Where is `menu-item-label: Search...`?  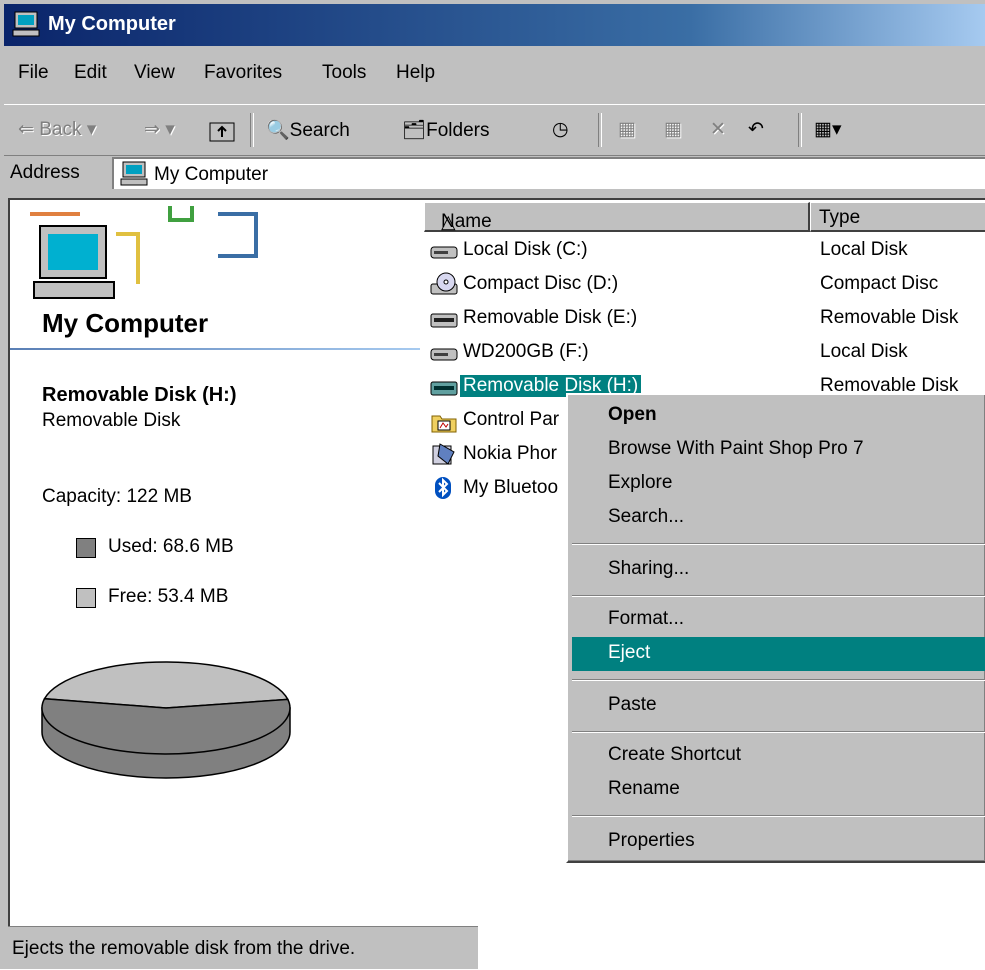
menu-item-label: Search... is located at coordinates (646, 516).